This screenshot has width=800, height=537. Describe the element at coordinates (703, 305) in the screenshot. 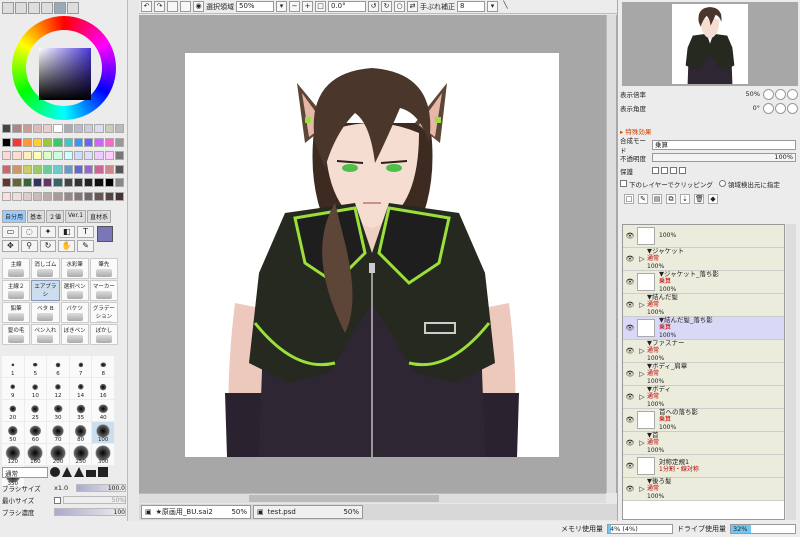

I see `layer-row: 👁 ▷ ▼結んだ髪 通常 100%` at that location.